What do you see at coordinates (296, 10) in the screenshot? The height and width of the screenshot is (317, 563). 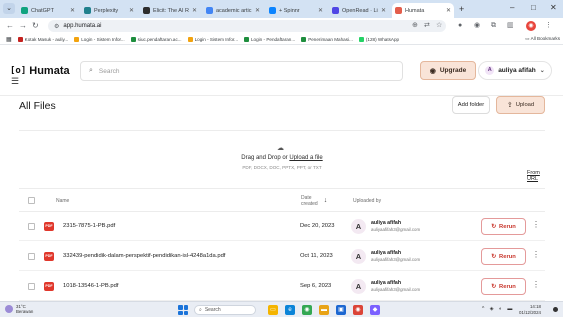 I see `browser-tab: + Spinnr ✕` at bounding box center [296, 10].